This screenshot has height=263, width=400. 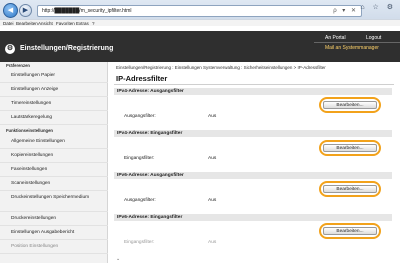 I want to click on sidebar-item-fax: Faxeinstellungen, so click(x=54, y=170).